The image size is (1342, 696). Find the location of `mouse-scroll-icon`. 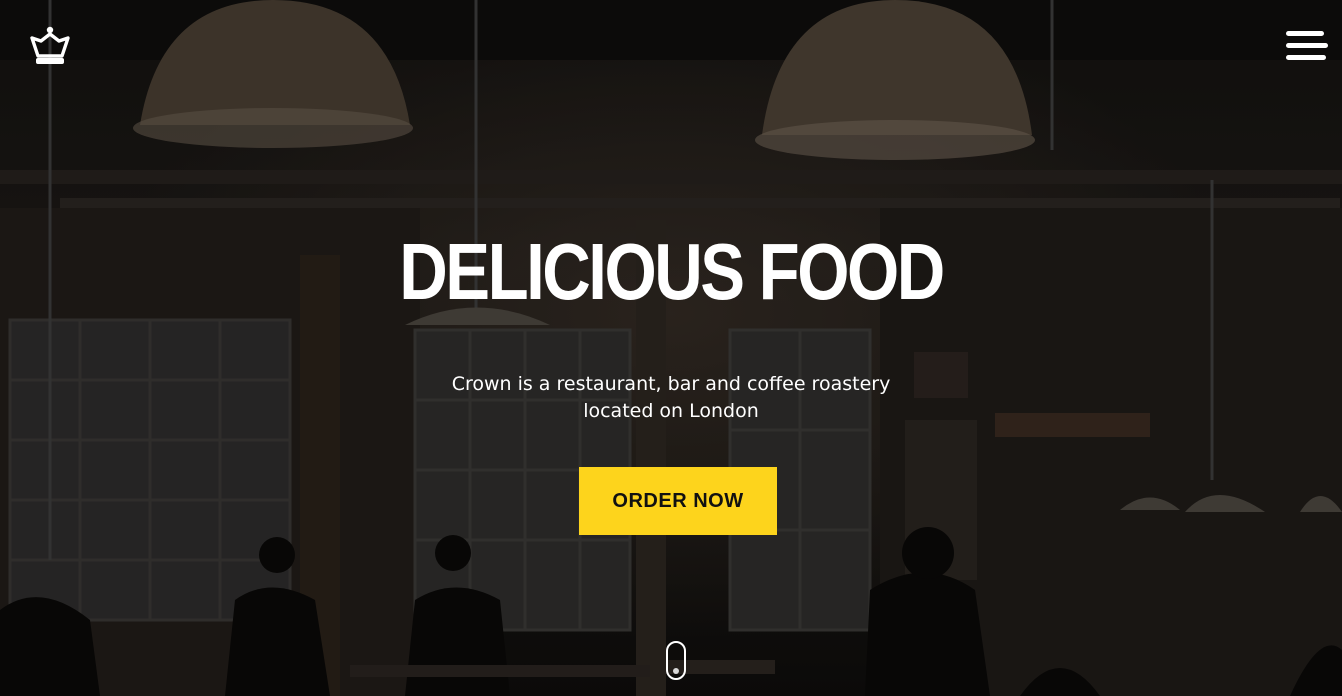

mouse-scroll-icon is located at coordinates (676, 660).